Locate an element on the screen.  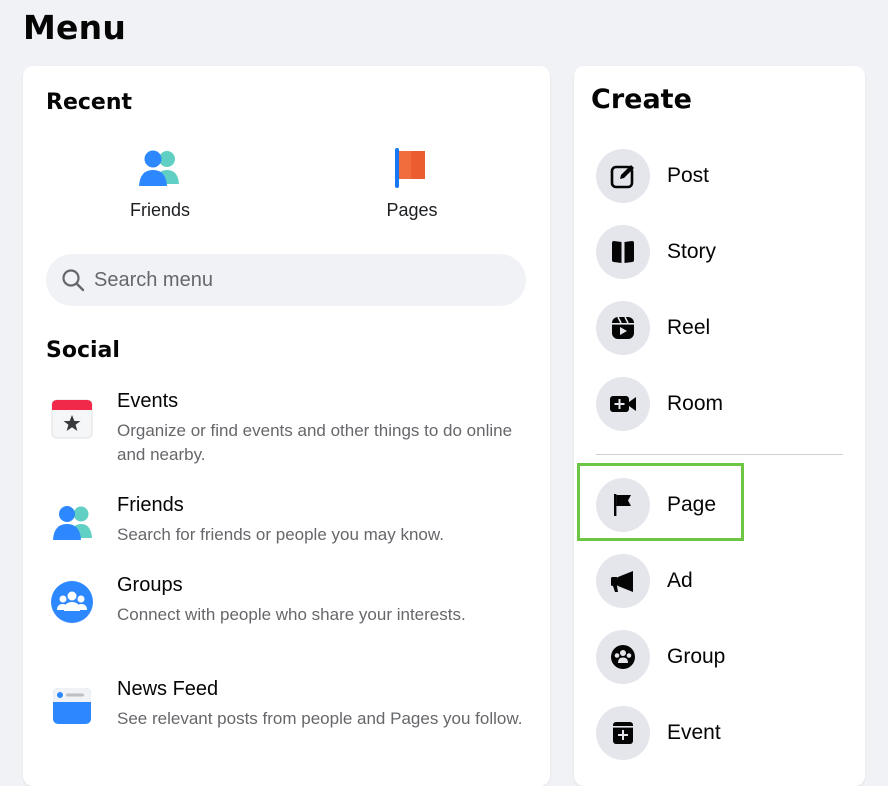
pages-flag-icon is located at coordinates (412, 168).